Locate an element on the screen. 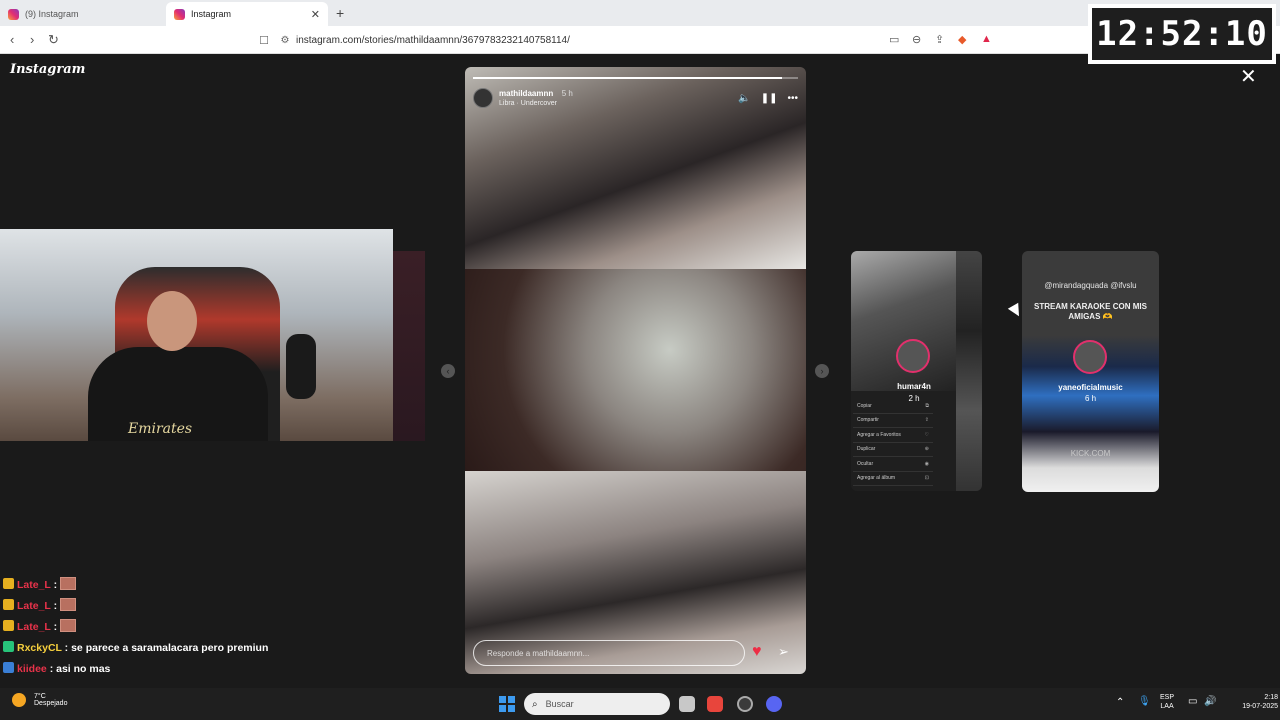  next-story-button: › is located at coordinates (822, 371).